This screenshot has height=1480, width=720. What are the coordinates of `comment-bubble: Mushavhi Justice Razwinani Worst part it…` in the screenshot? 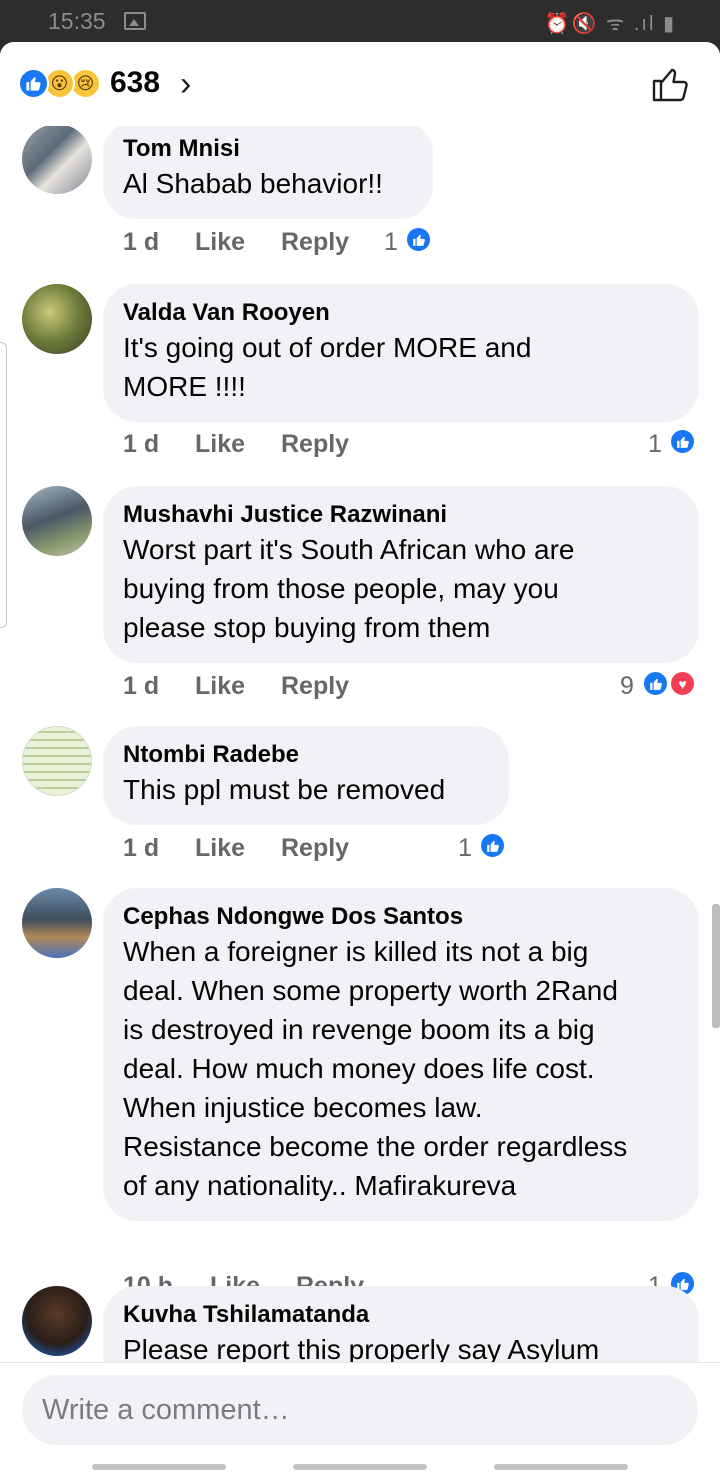 It's located at (401, 574).